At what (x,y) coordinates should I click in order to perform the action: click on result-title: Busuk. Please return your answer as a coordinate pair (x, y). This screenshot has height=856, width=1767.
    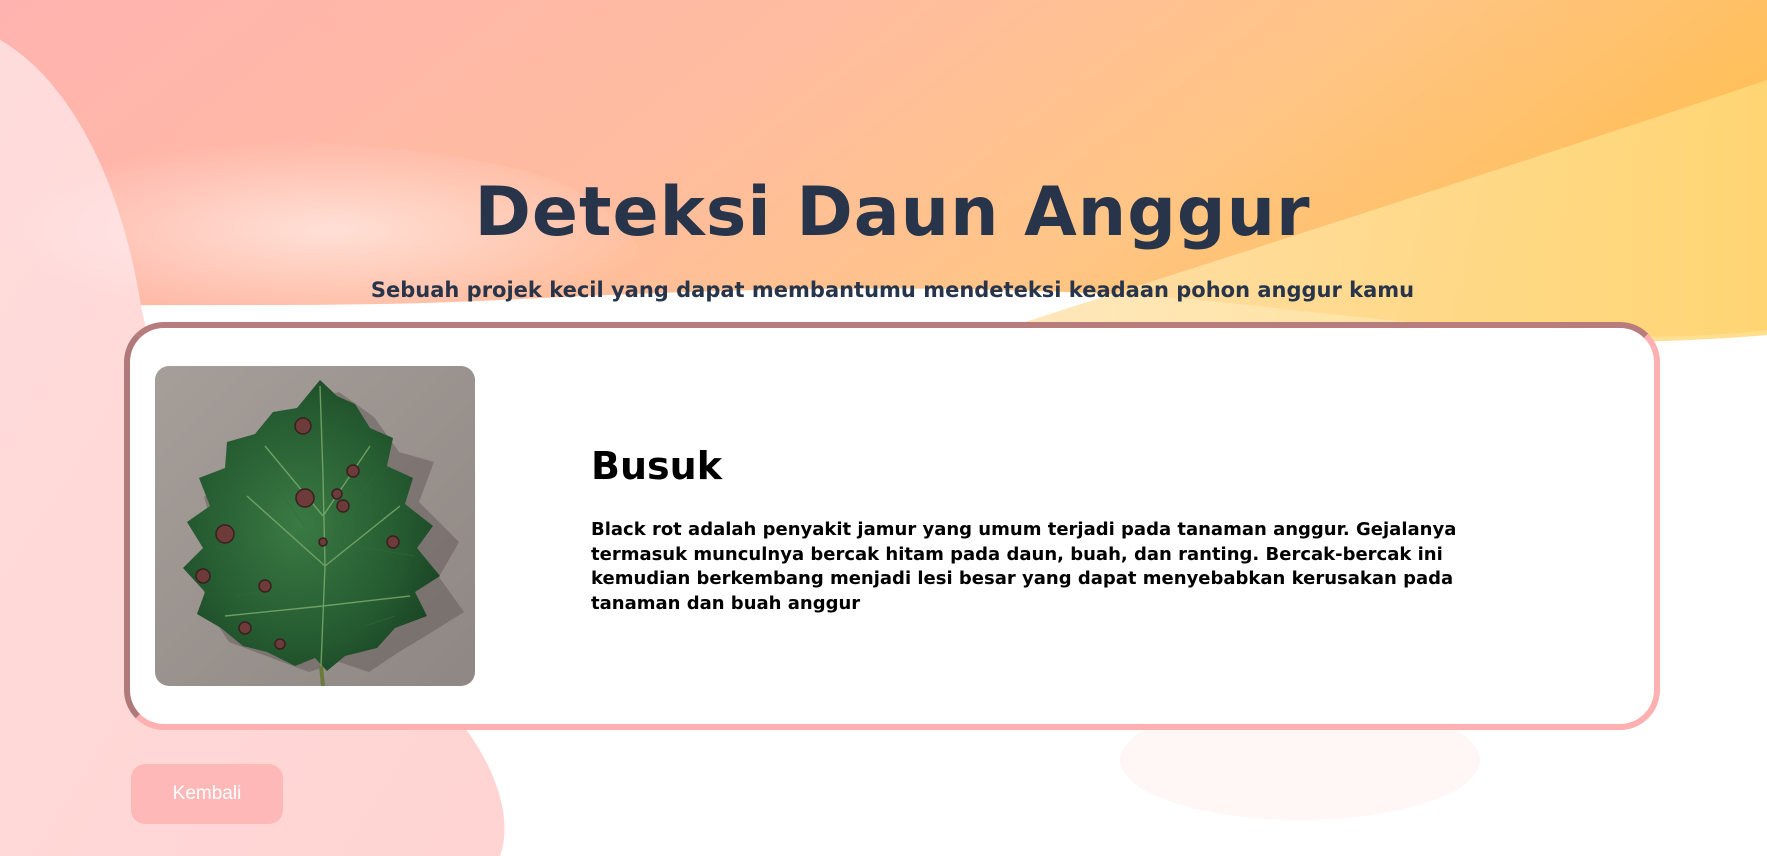
    Looking at the image, I should click on (656, 466).